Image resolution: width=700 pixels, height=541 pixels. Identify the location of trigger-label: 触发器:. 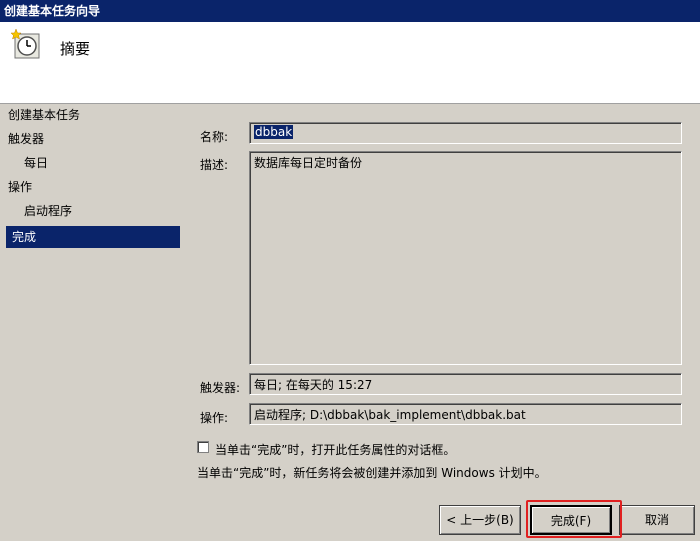
(220, 388).